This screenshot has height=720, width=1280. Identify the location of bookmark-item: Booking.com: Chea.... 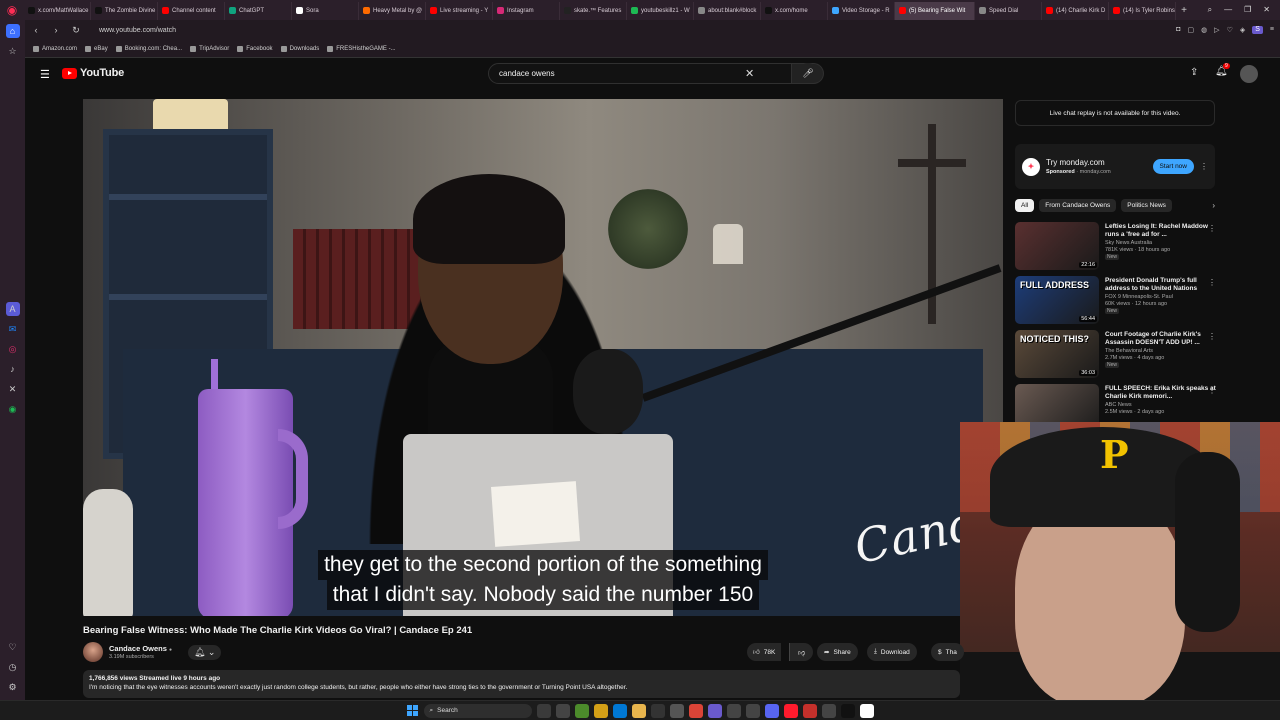
(148, 48).